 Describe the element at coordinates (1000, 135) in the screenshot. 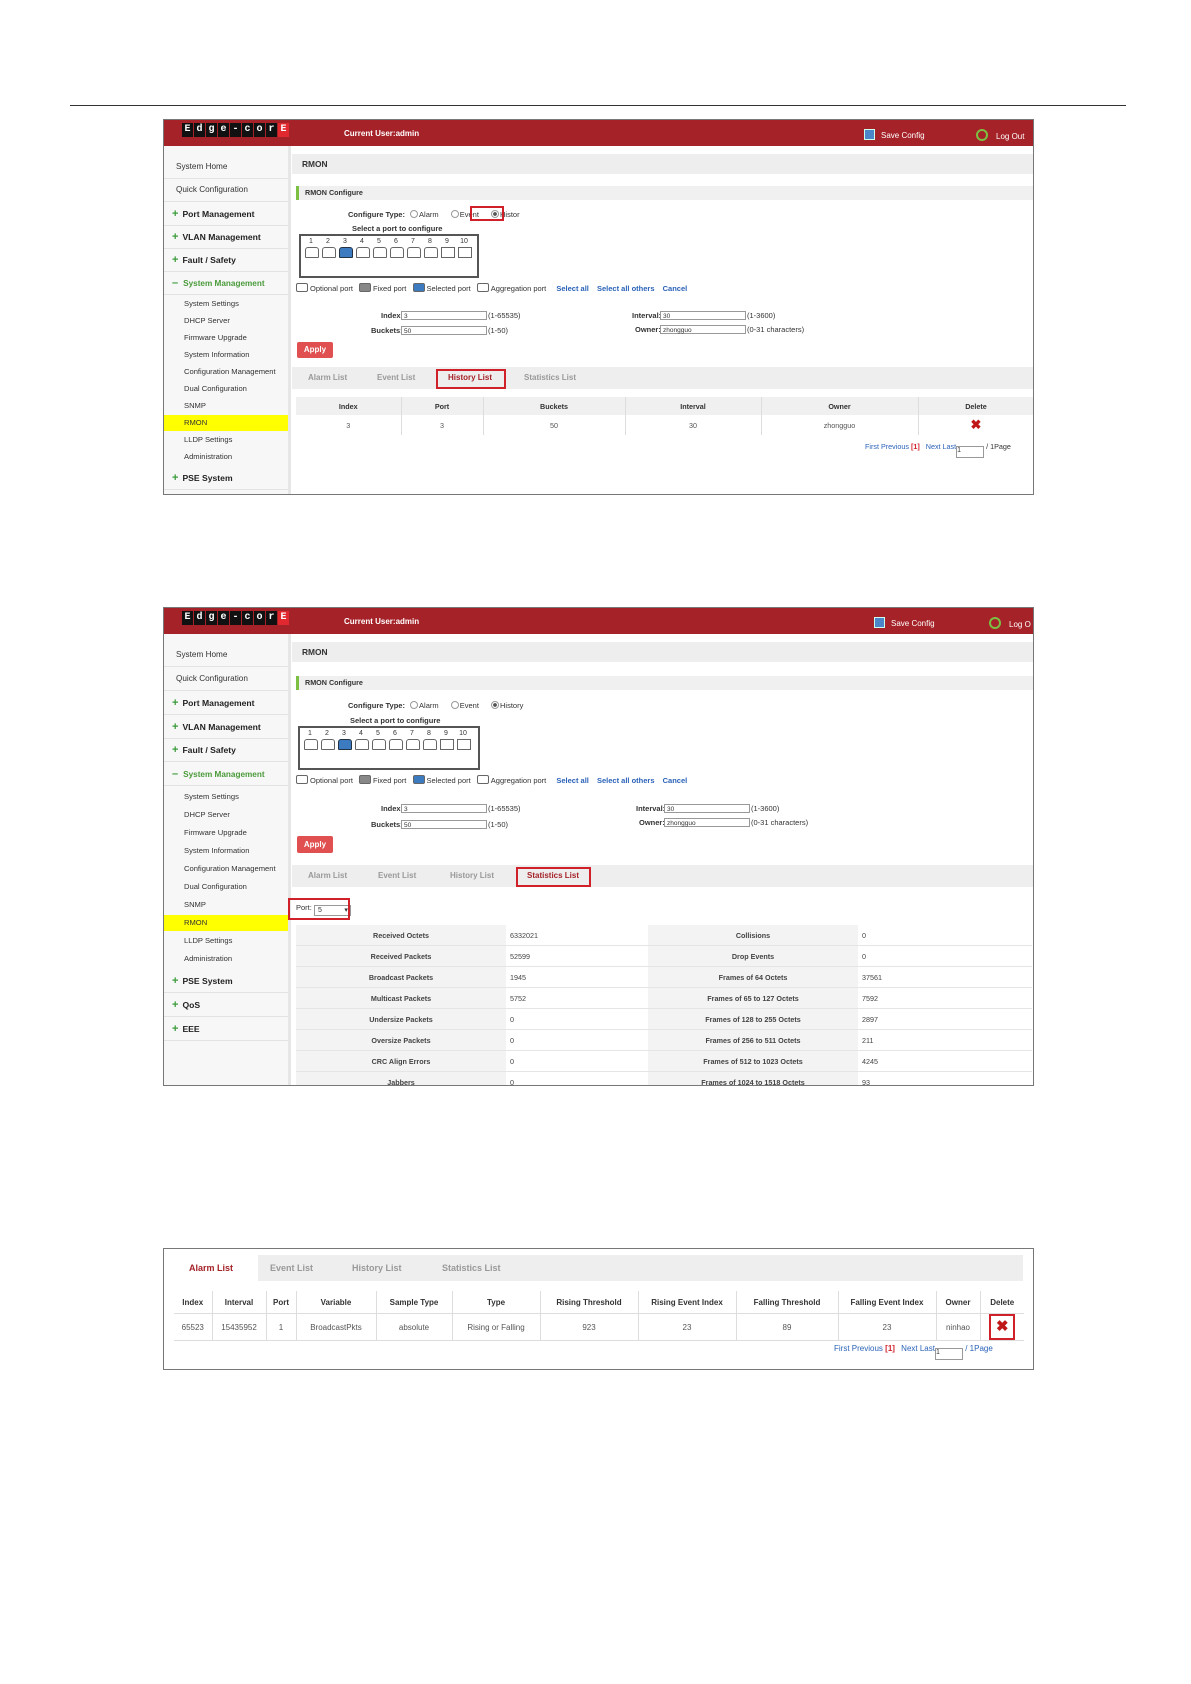

I see `log-out-button: Log Out` at that location.